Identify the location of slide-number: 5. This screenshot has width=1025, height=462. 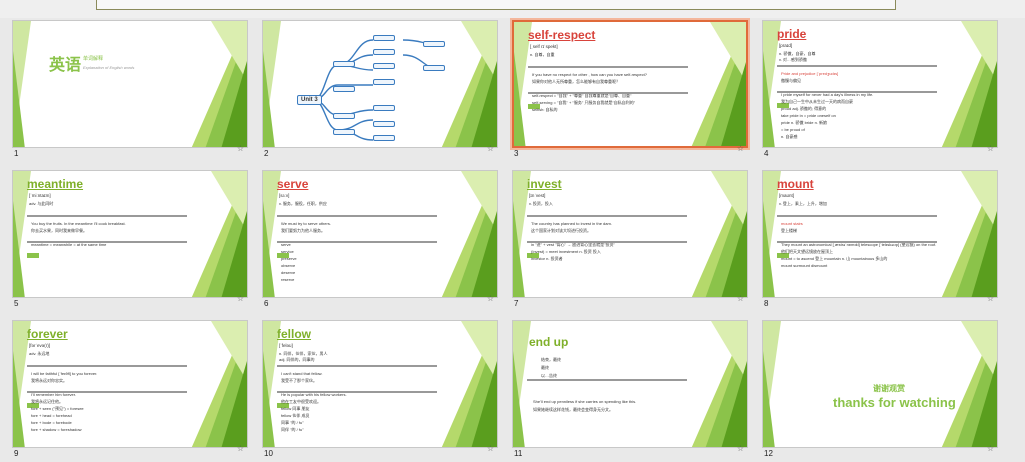
(16, 303).